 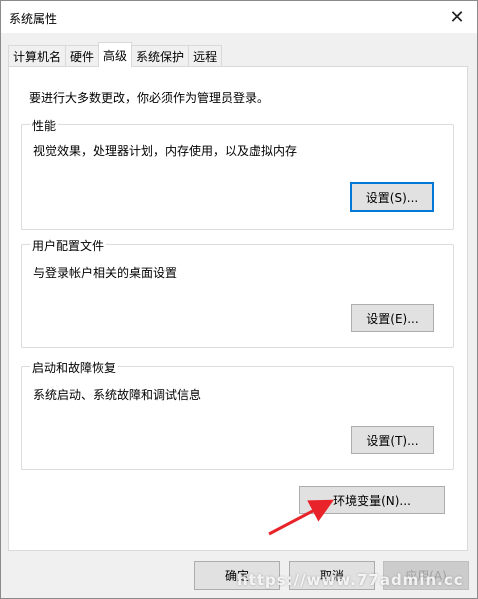 I want to click on close-icon: ✕, so click(x=457, y=17).